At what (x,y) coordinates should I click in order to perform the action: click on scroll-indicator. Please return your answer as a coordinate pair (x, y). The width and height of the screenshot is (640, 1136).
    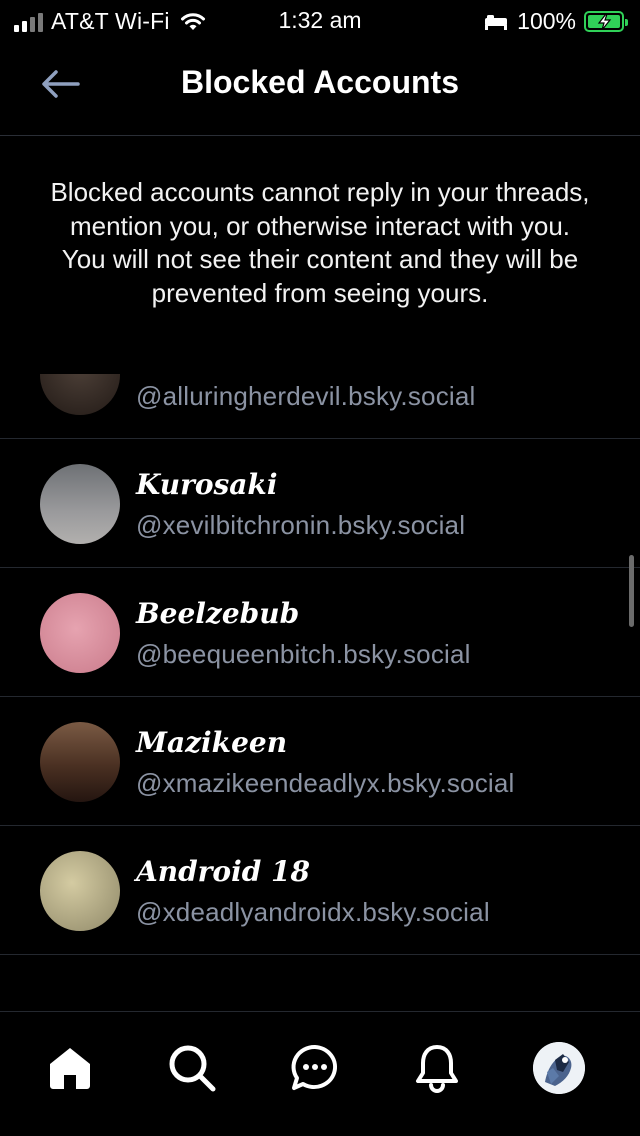
    Looking at the image, I should click on (631, 591).